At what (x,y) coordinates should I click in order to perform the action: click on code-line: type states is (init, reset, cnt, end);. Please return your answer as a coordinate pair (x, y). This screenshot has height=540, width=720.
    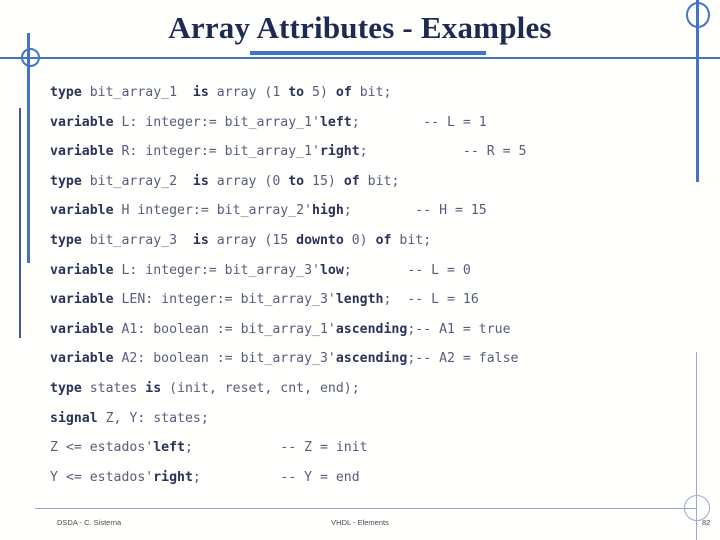
    Looking at the image, I should click on (375, 389).